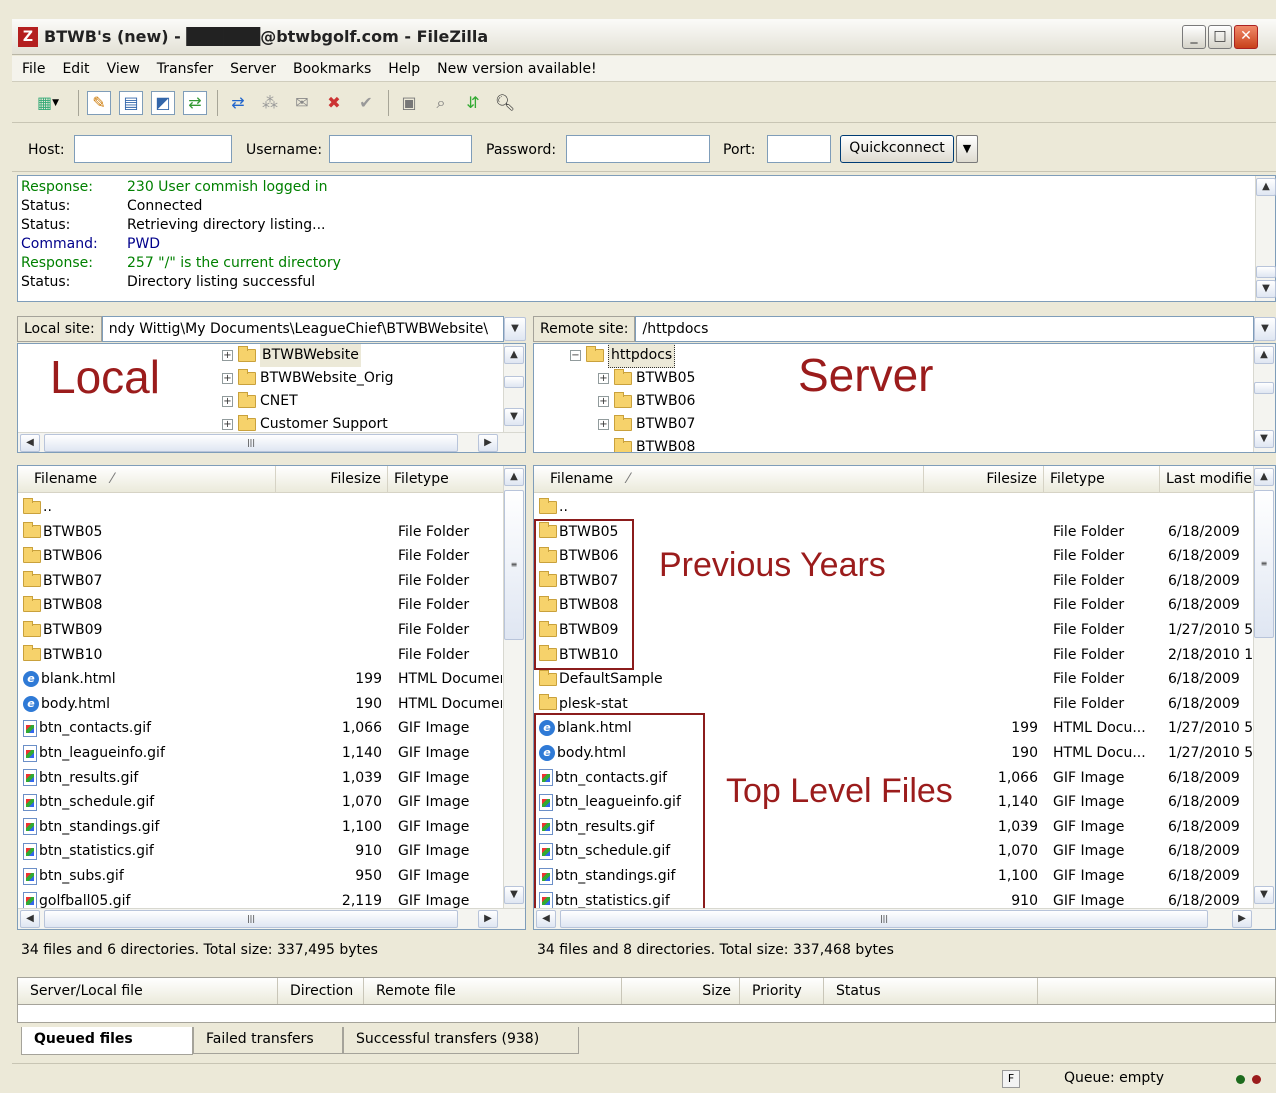  What do you see at coordinates (260, 605) in the screenshot?
I see `local-file-row: BTWB08 File Folder` at bounding box center [260, 605].